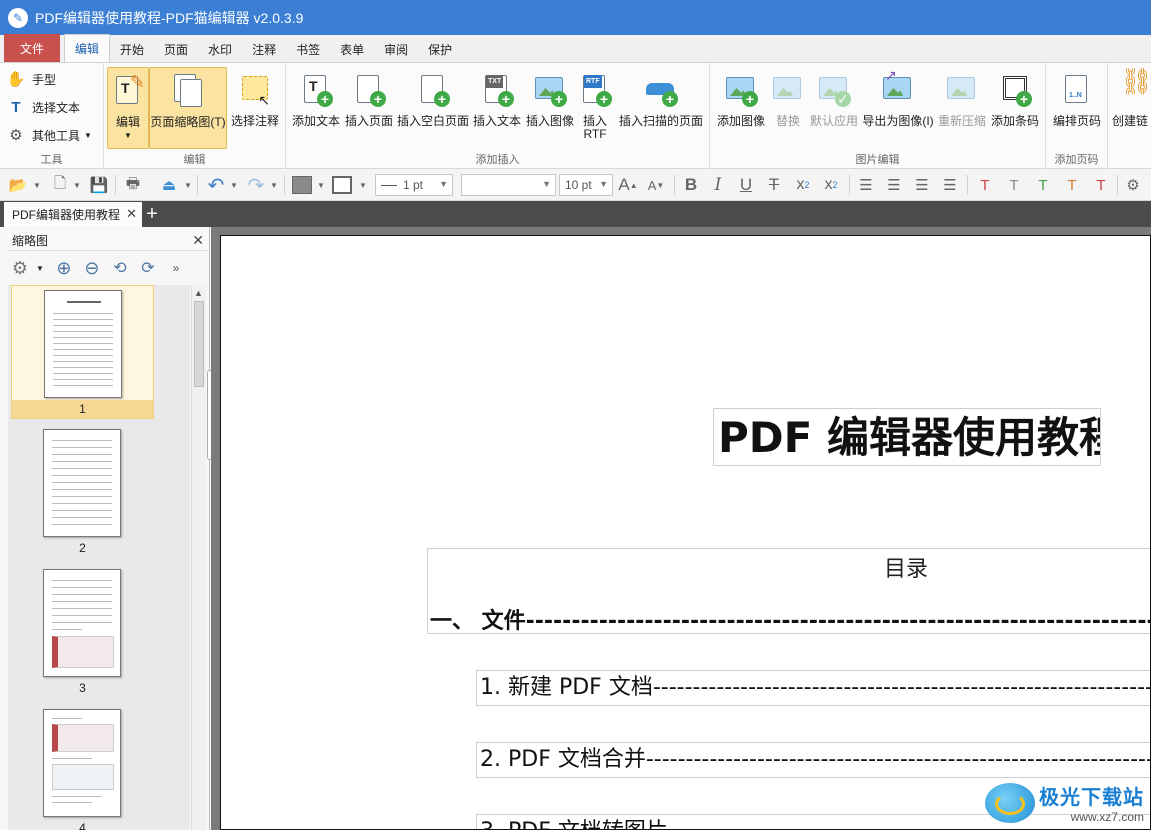 Image resolution: width=1151 pixels, height=830 pixels. I want to click on stroke-color-icon, so click(342, 185).